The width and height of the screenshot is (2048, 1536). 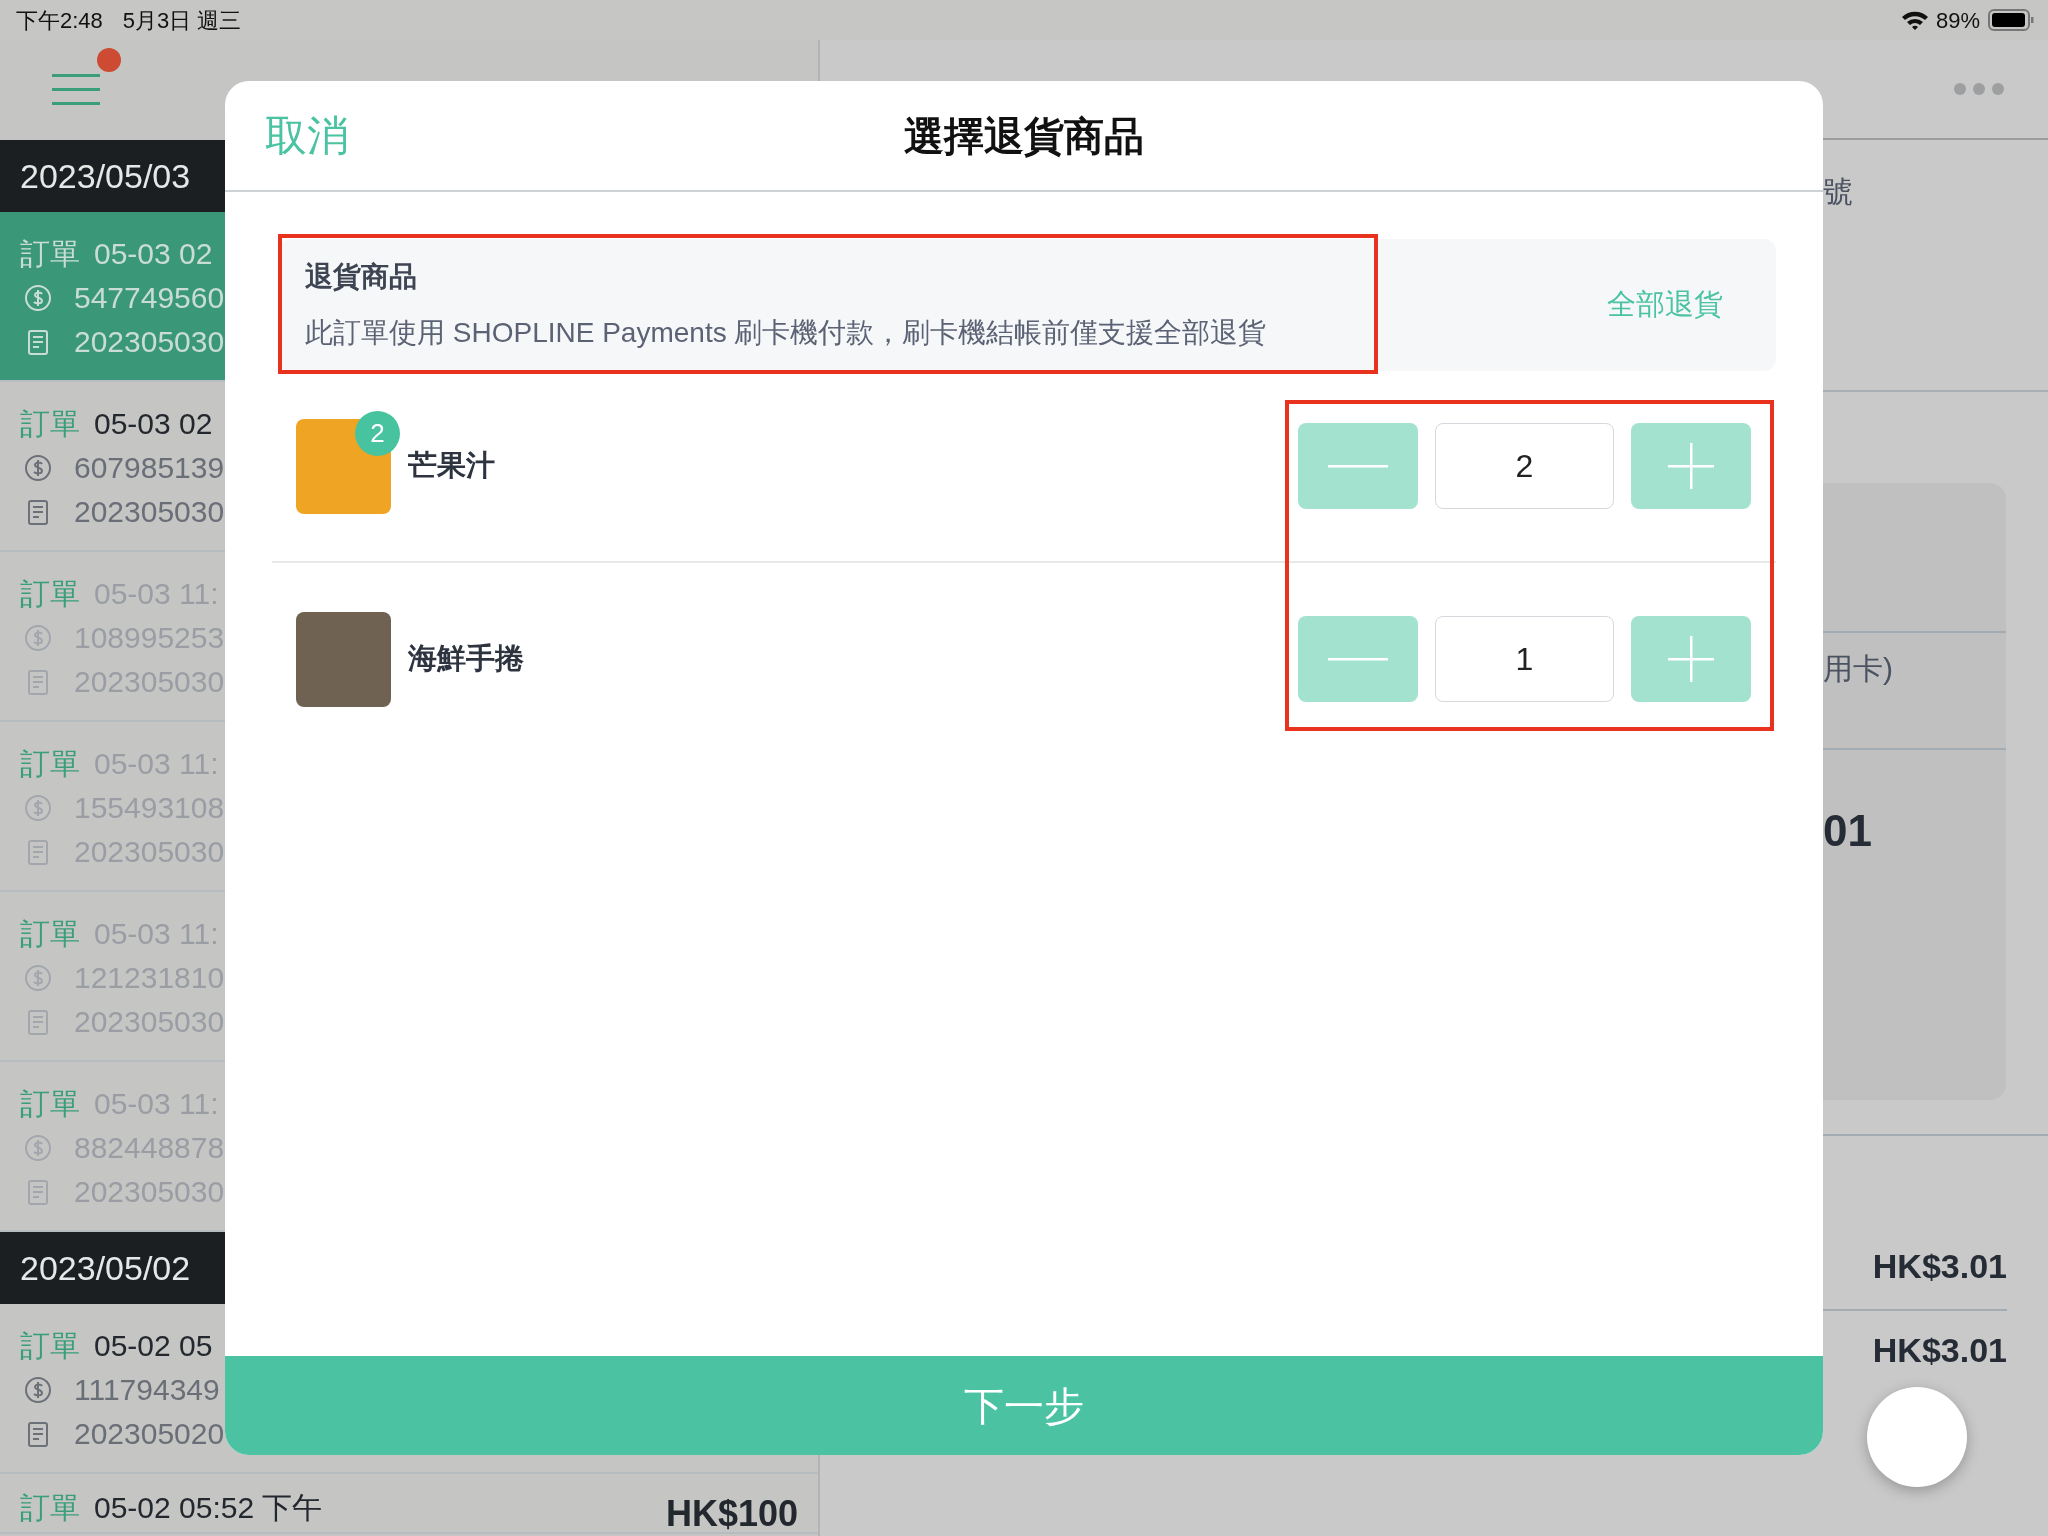 What do you see at coordinates (732, 1514) in the screenshot?
I see `order-amount: HK$100` at bounding box center [732, 1514].